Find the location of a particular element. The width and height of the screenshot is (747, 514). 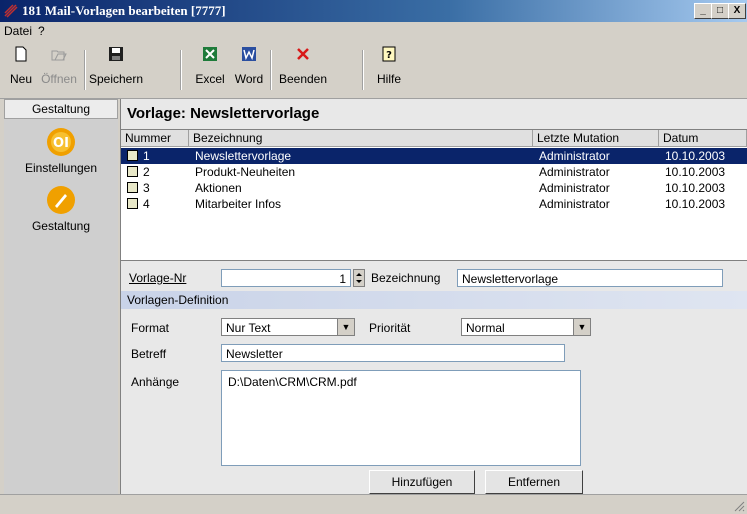

help-label: Hilfe is located at coordinates (388, 79).